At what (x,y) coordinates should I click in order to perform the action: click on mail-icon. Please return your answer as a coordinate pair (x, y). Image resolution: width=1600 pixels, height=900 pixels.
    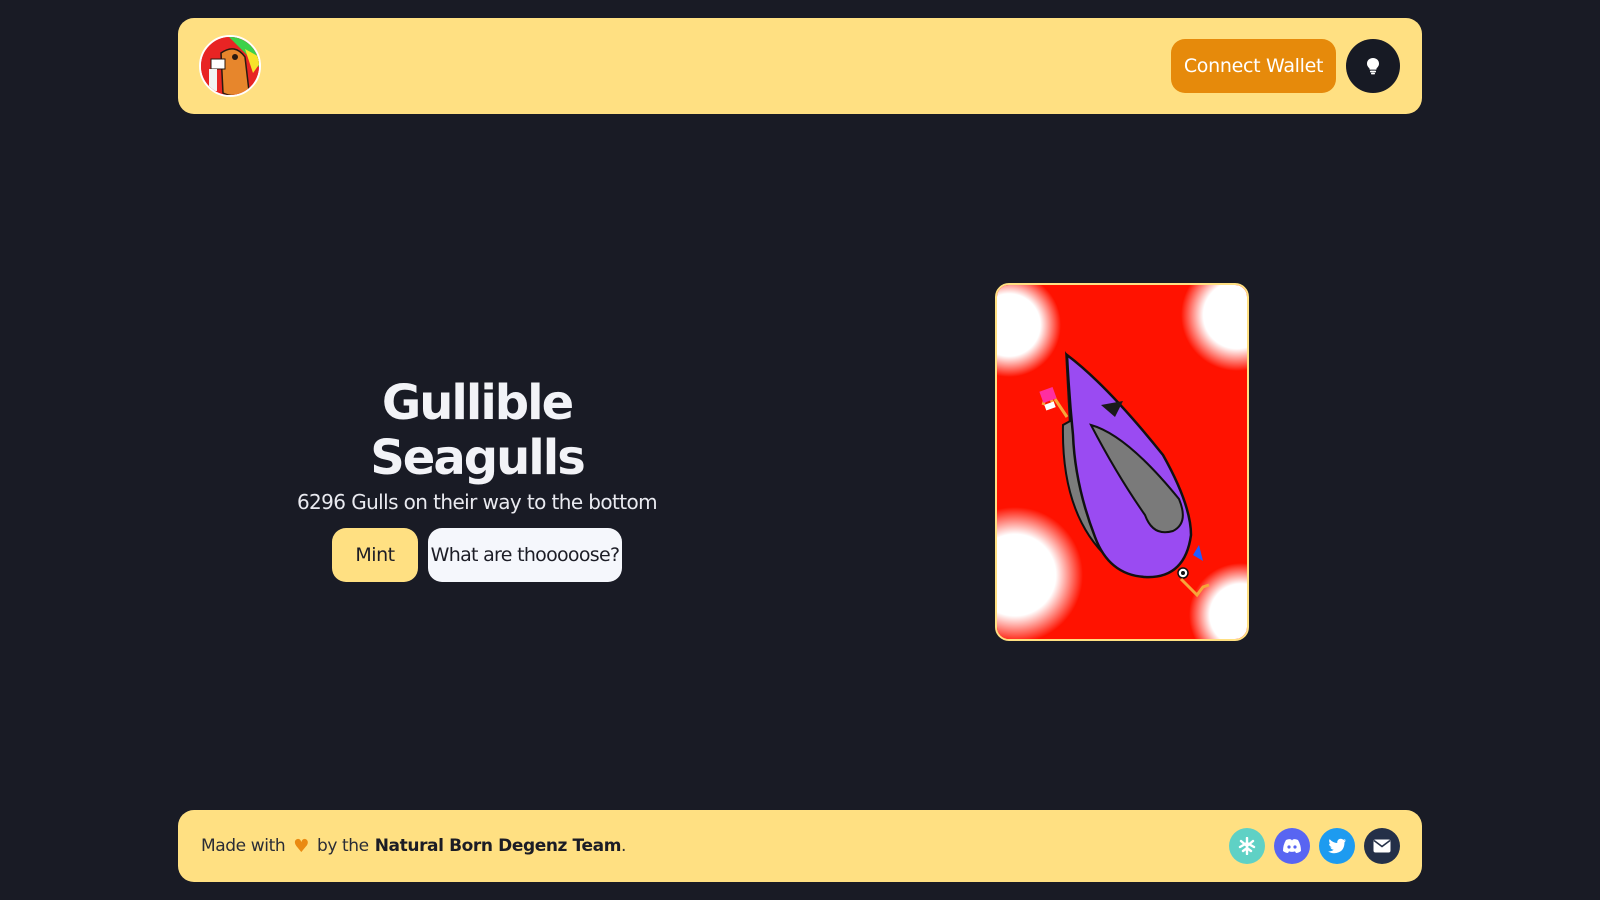
    Looking at the image, I should click on (1382, 846).